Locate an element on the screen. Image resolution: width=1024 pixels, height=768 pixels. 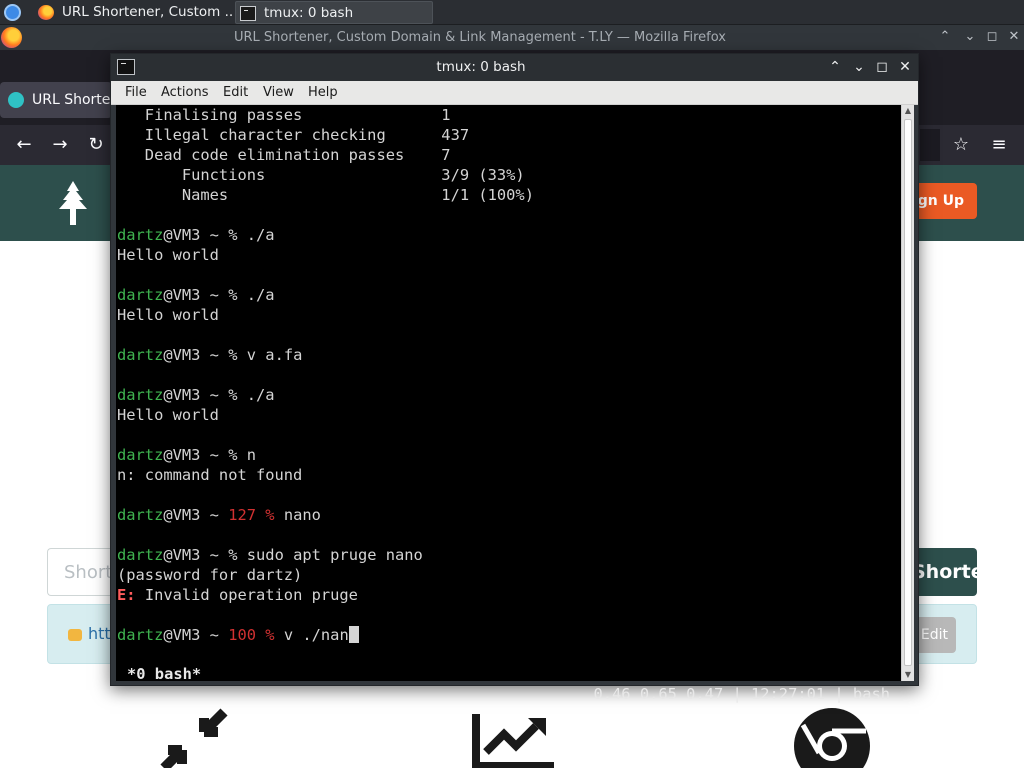
compress-arrows-icon is located at coordinates (194, 738).